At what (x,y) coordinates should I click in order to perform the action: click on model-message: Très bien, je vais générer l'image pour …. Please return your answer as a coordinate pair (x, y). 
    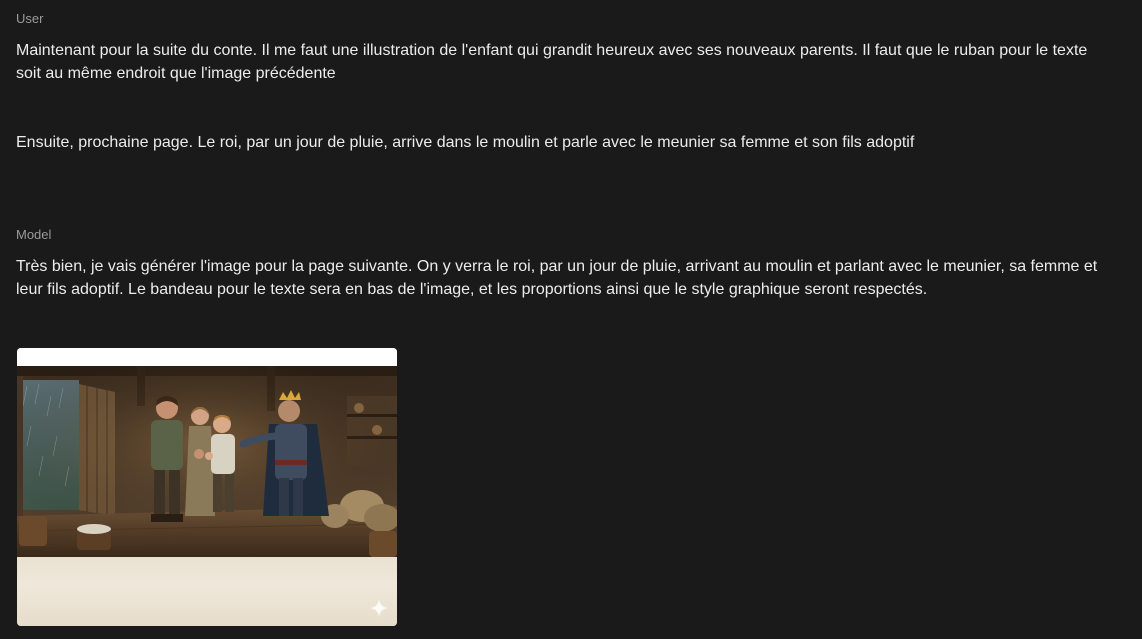
    Looking at the image, I should click on (557, 278).